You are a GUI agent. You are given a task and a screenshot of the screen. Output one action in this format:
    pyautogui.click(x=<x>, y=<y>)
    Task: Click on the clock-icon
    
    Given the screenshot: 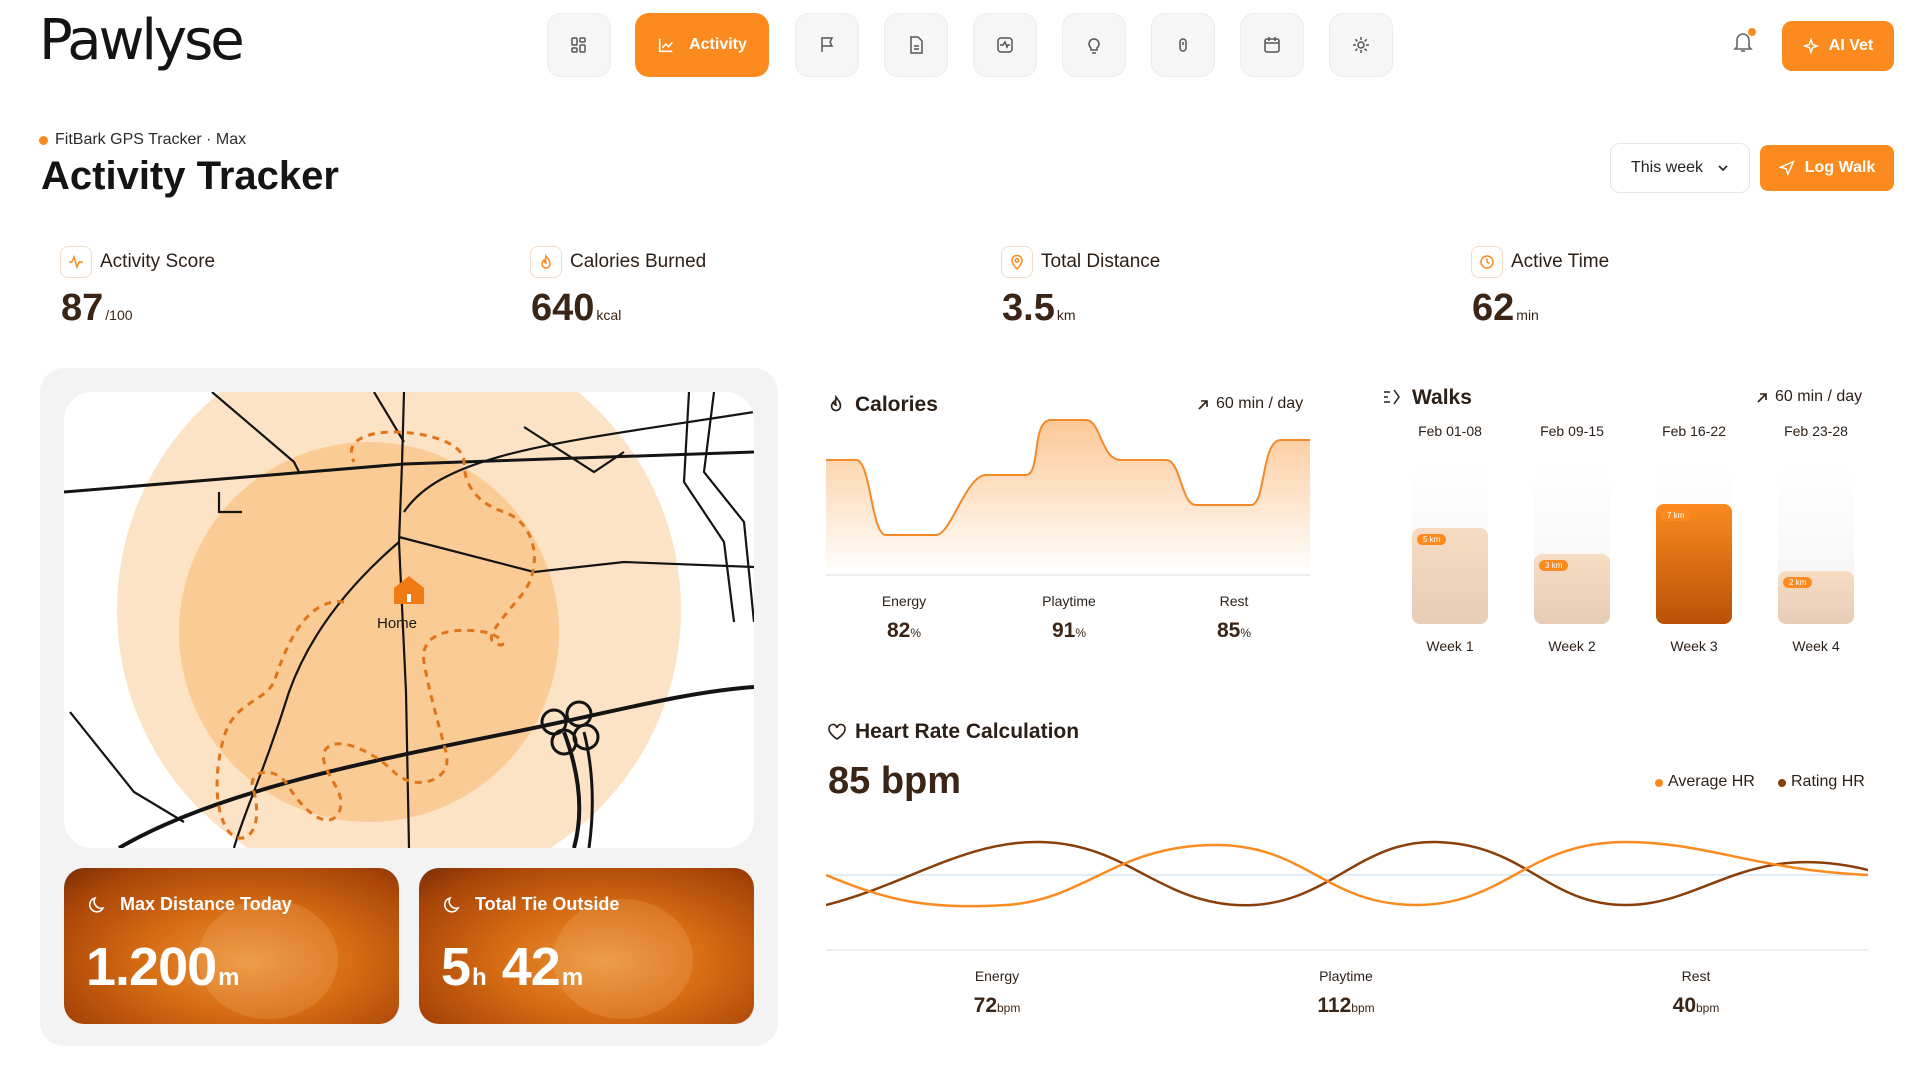 What is the action you would take?
    pyautogui.click(x=1487, y=262)
    